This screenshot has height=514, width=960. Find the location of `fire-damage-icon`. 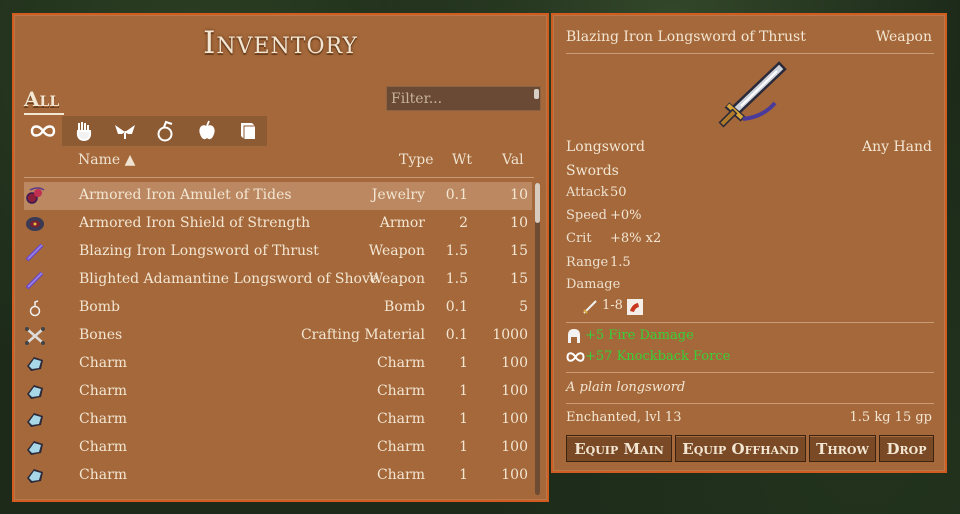

fire-damage-icon is located at coordinates (635, 307).